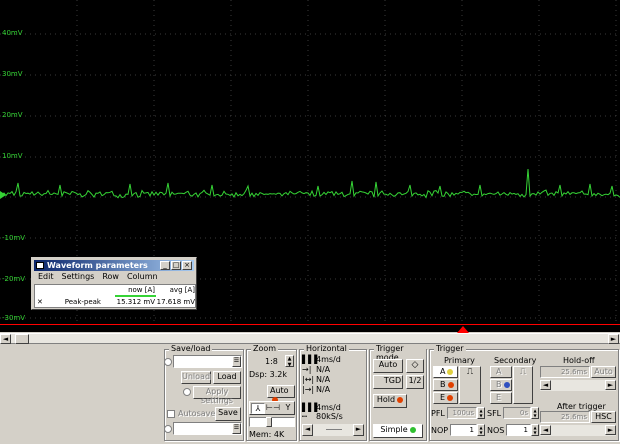 The height and width of the screenshot is (444, 620). Describe the element at coordinates (176, 265) in the screenshot. I see `maximize-button: □` at that location.